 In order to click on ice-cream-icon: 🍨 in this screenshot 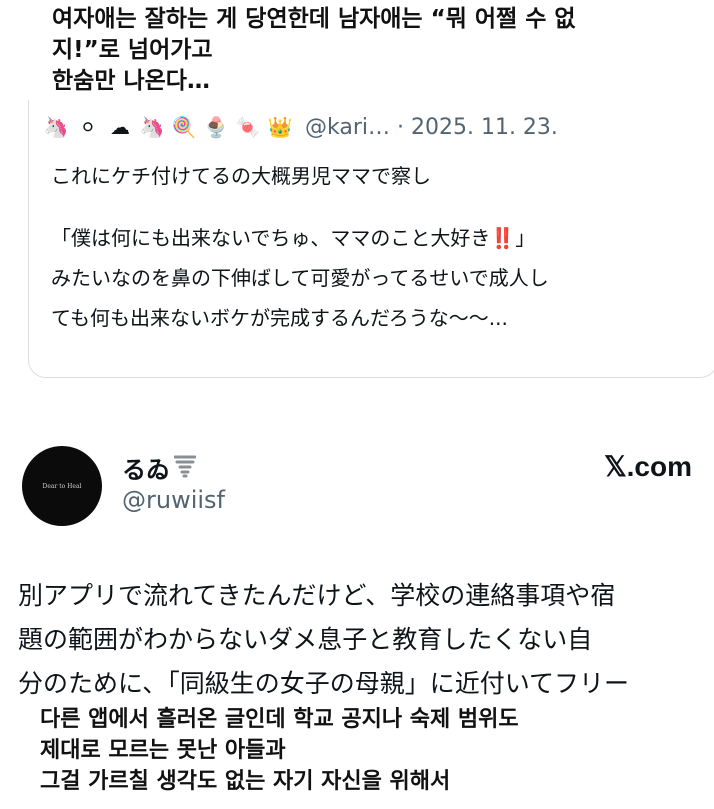, I will do `click(216, 127)`.